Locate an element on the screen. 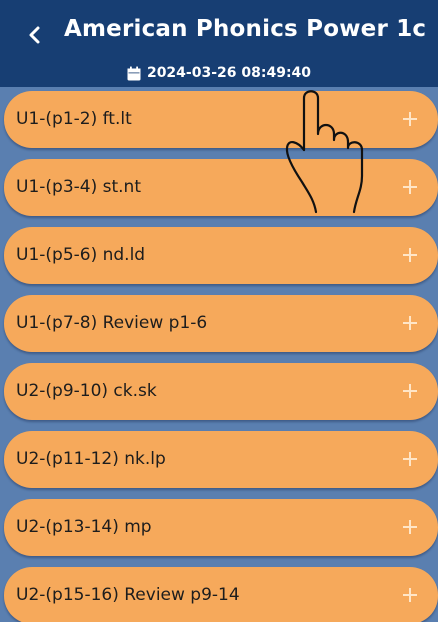 Image resolution: width=438 pixels, height=622 pixels. list-item: U1-(p7-8) Review p1-6 is located at coordinates (221, 323).